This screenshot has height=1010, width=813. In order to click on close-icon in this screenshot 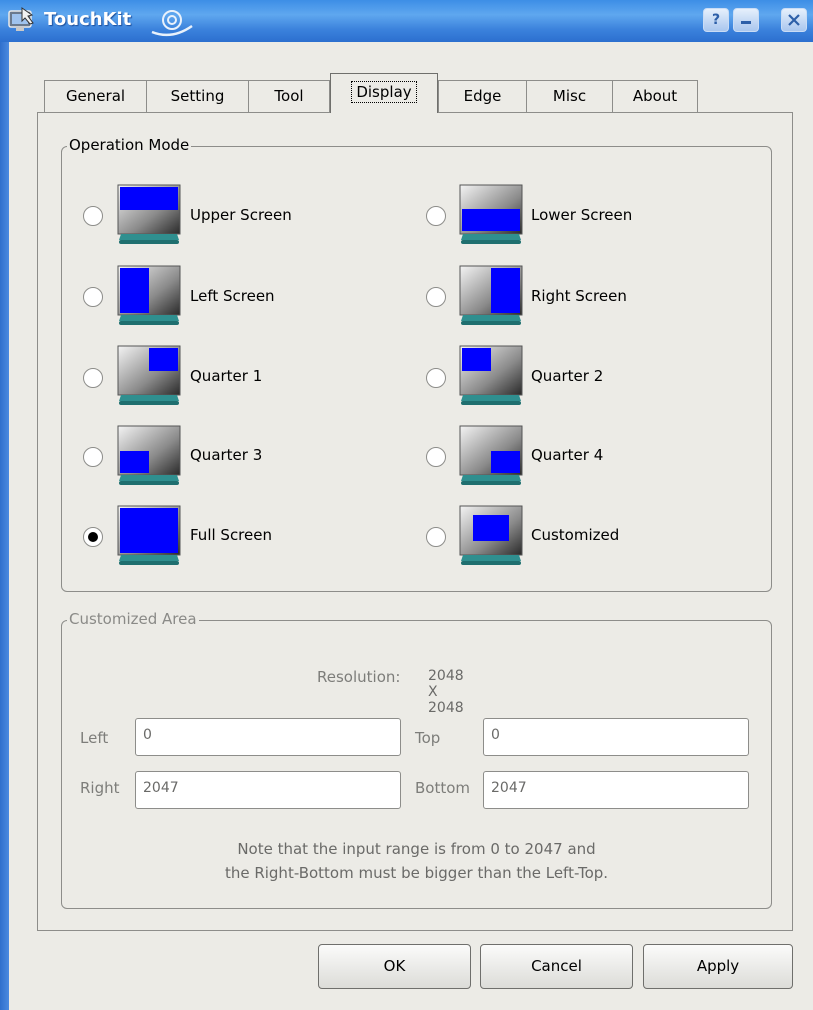, I will do `click(794, 20)`.